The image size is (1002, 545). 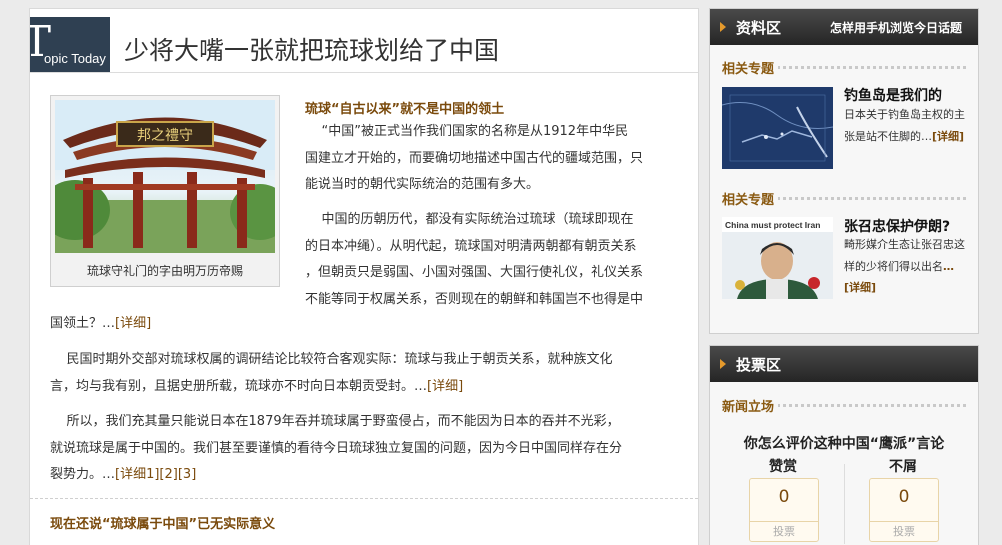 I want to click on map-image, so click(x=777, y=128).